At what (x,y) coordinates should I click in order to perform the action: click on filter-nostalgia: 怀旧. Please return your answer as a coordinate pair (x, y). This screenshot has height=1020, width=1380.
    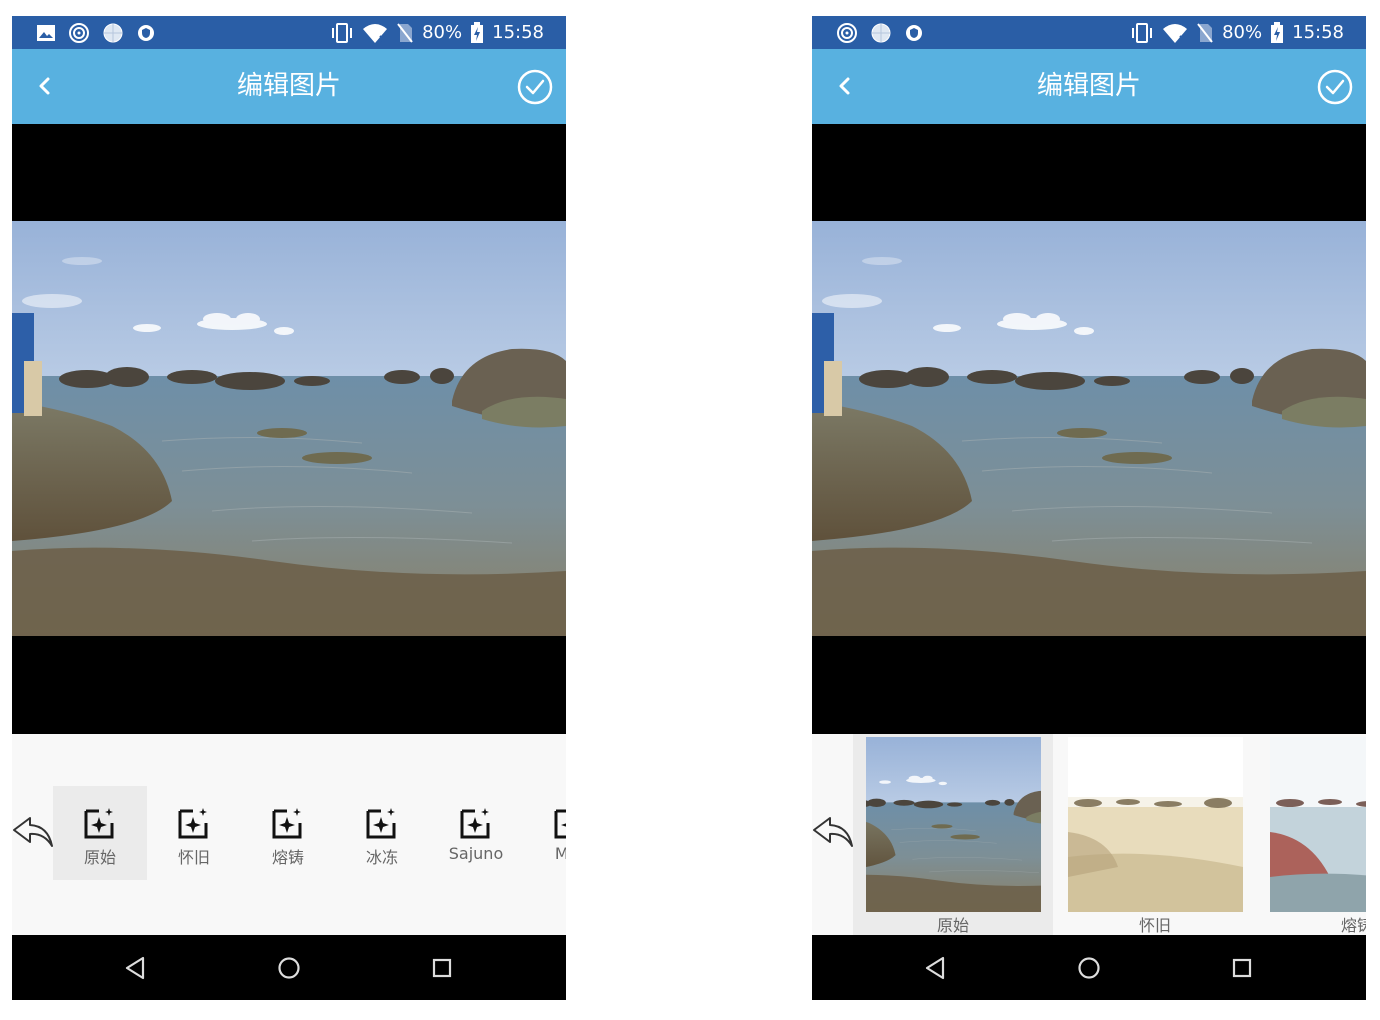
    Looking at the image, I should click on (194, 833).